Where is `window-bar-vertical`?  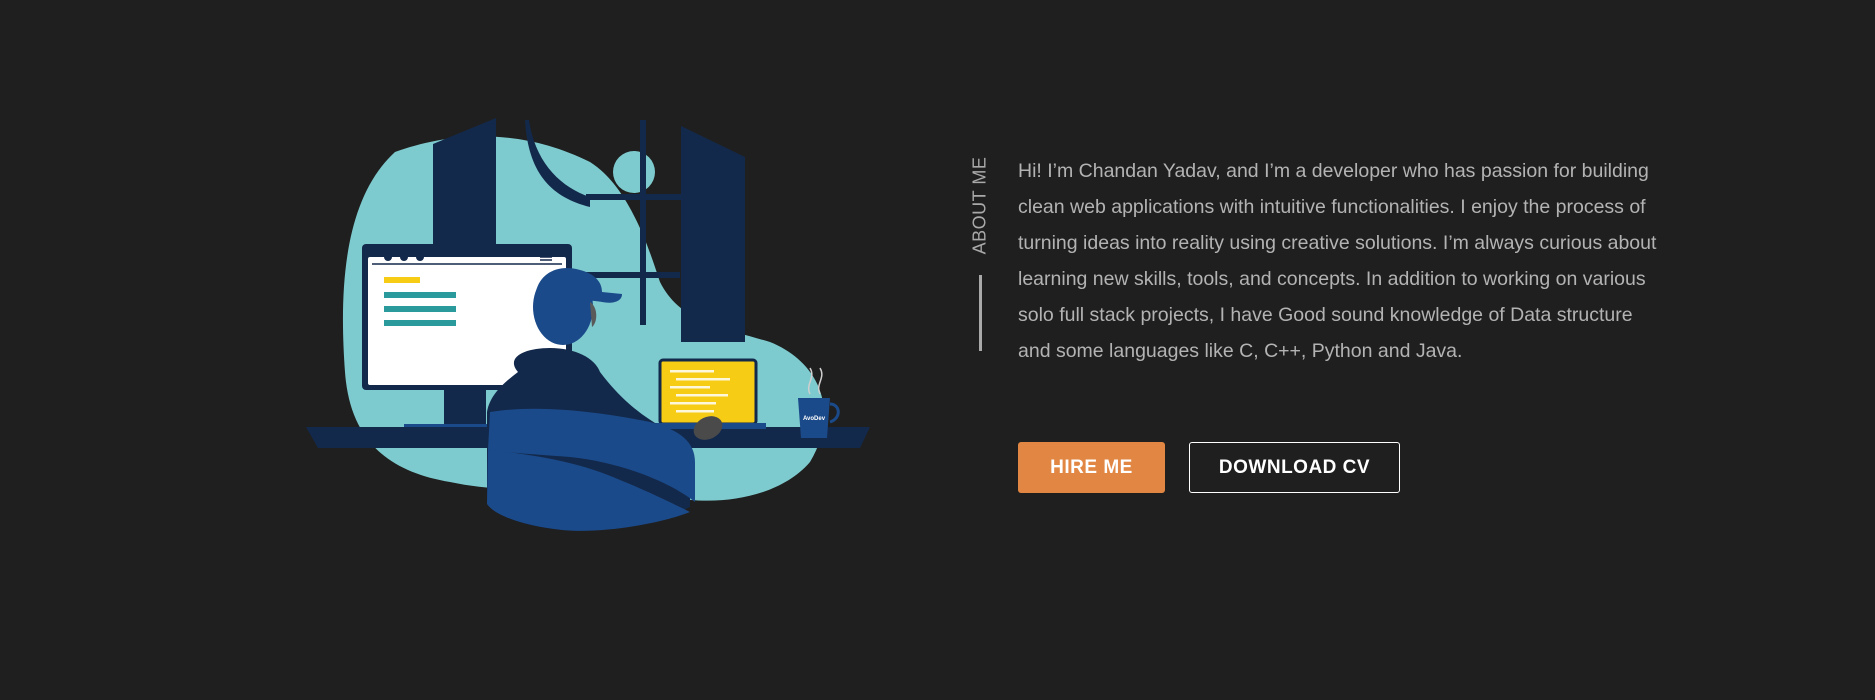
window-bar-vertical is located at coordinates (643, 222).